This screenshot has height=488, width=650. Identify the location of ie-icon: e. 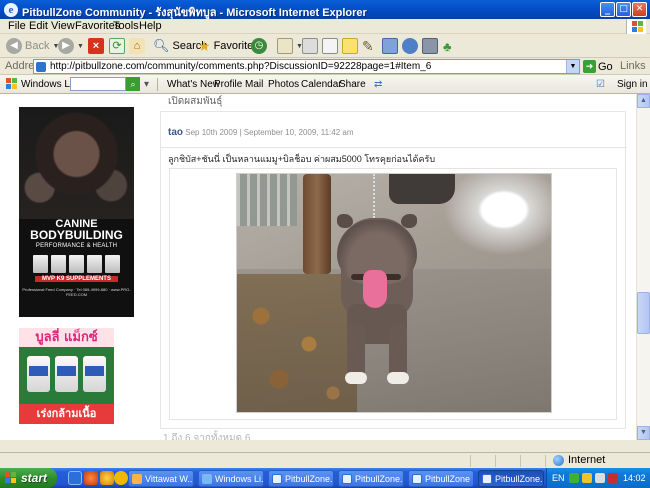
(11, 10).